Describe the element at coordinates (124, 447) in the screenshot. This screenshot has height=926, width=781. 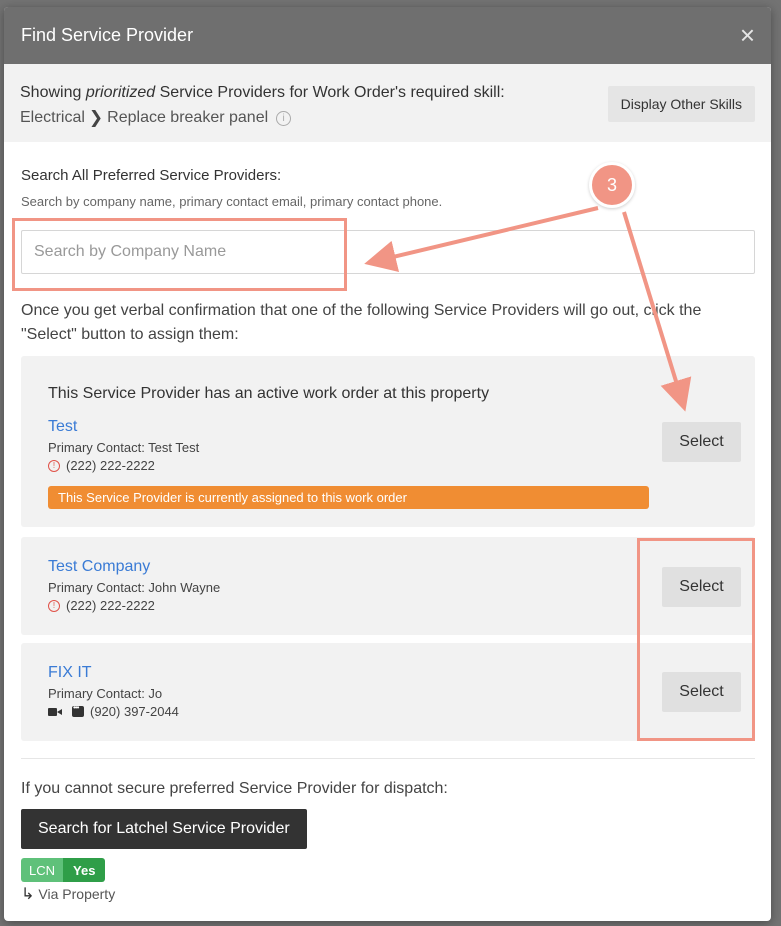
I see `primary-contact: Primary Contact: Test Test` at that location.